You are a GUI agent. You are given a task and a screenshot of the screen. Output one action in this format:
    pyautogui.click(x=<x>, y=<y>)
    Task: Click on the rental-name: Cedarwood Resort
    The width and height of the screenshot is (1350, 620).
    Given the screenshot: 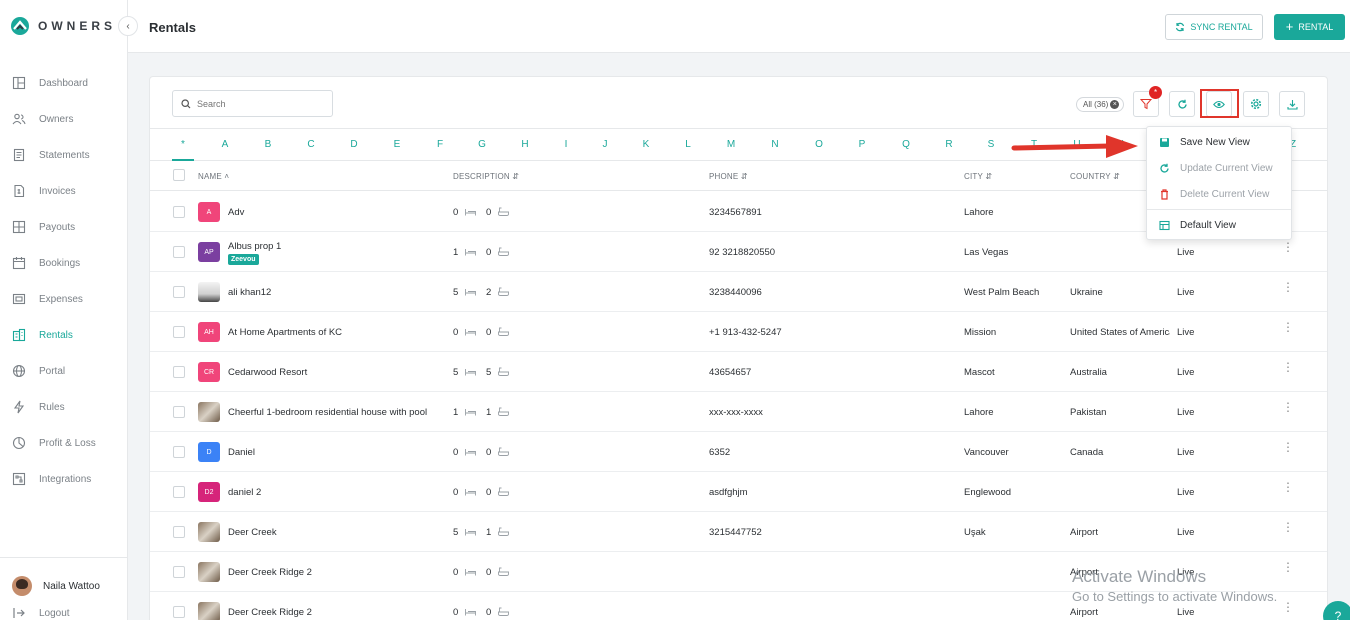 What is the action you would take?
    pyautogui.click(x=267, y=372)
    